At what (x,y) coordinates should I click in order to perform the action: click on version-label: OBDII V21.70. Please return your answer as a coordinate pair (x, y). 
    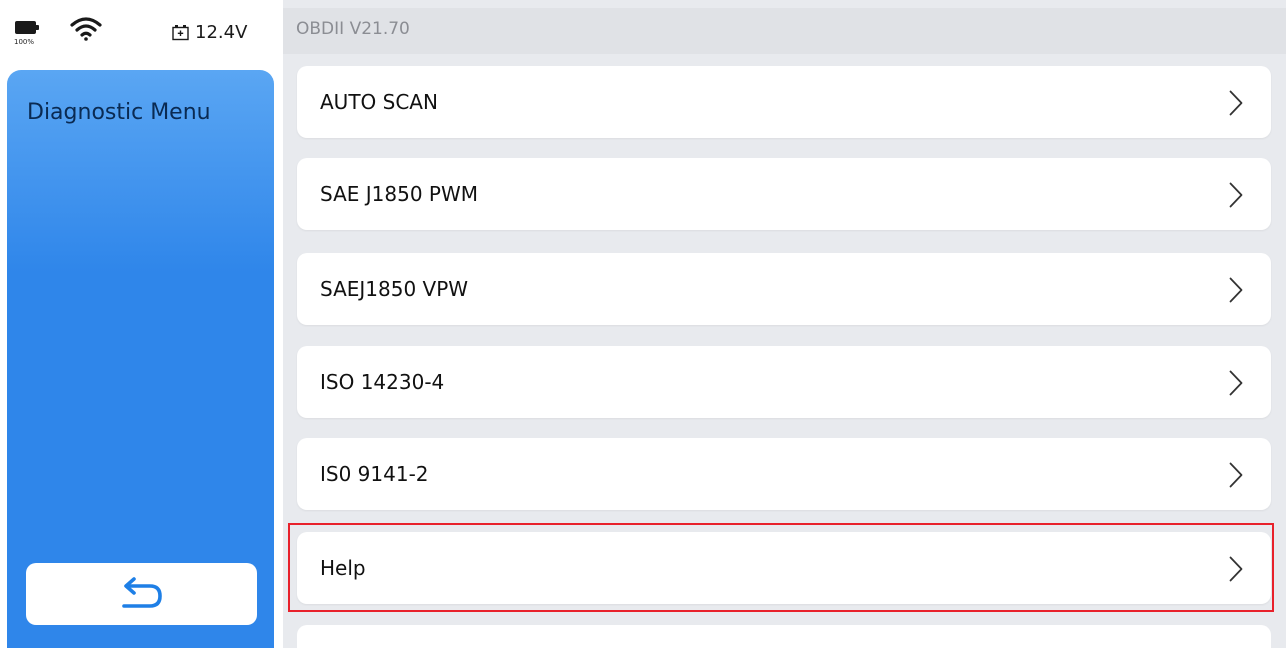
    Looking at the image, I should click on (353, 29).